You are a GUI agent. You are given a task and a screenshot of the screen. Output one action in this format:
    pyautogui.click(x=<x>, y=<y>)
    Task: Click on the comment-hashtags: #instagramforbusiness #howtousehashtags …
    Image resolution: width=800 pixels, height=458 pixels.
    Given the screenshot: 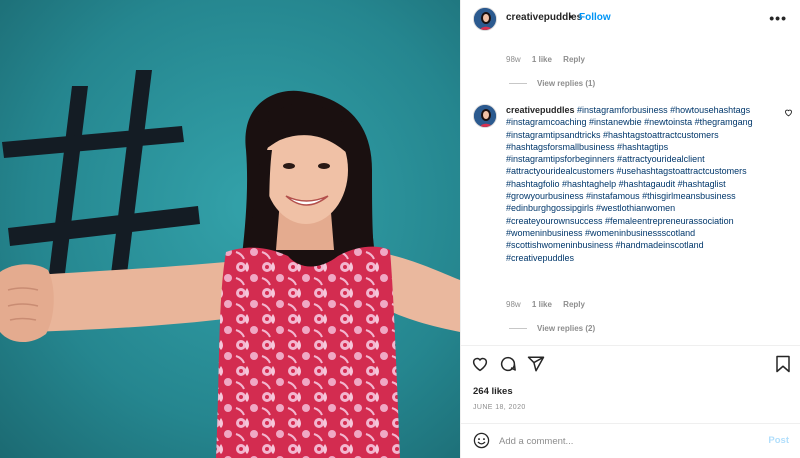 What is the action you would take?
    pyautogui.click(x=629, y=184)
    